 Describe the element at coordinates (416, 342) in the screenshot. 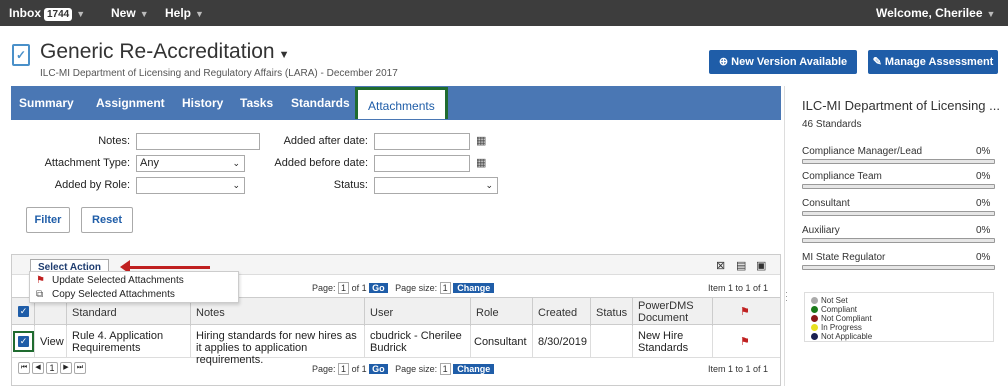

I see `cell-user: cbudrick - Cherilee Budrick` at that location.